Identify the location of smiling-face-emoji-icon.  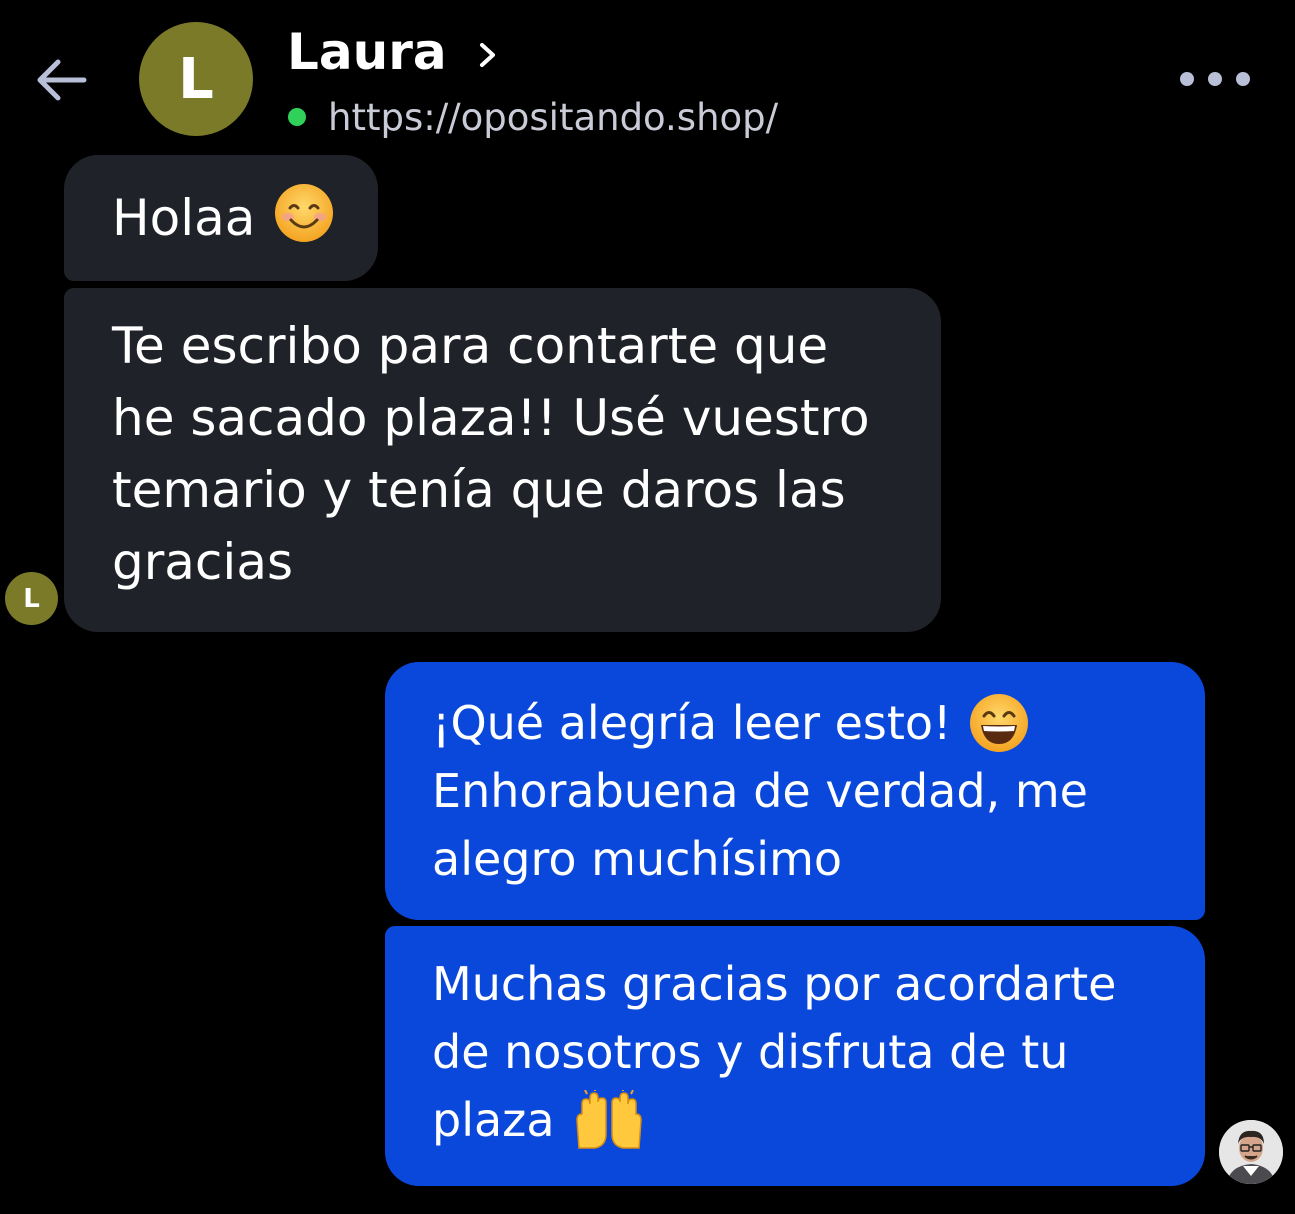
(304, 213).